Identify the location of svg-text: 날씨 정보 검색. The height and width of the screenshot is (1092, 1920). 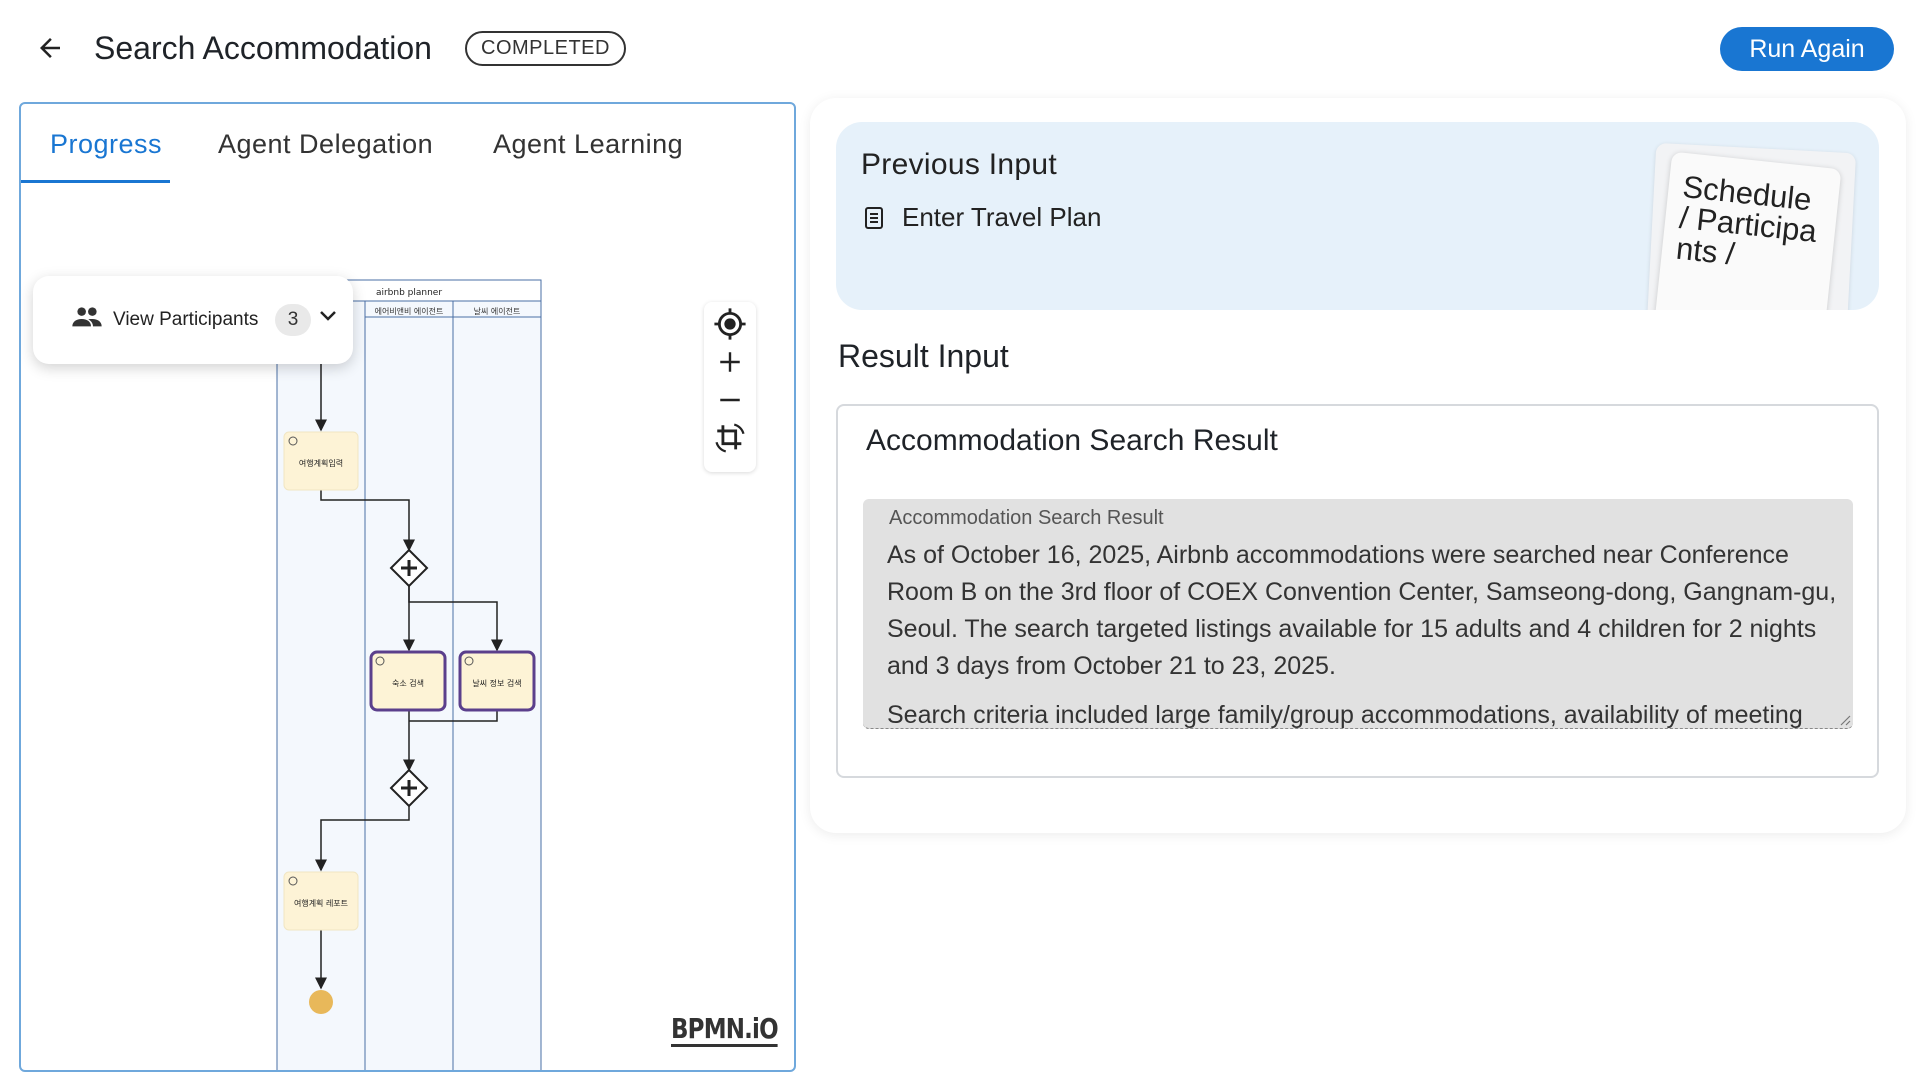
(496, 683).